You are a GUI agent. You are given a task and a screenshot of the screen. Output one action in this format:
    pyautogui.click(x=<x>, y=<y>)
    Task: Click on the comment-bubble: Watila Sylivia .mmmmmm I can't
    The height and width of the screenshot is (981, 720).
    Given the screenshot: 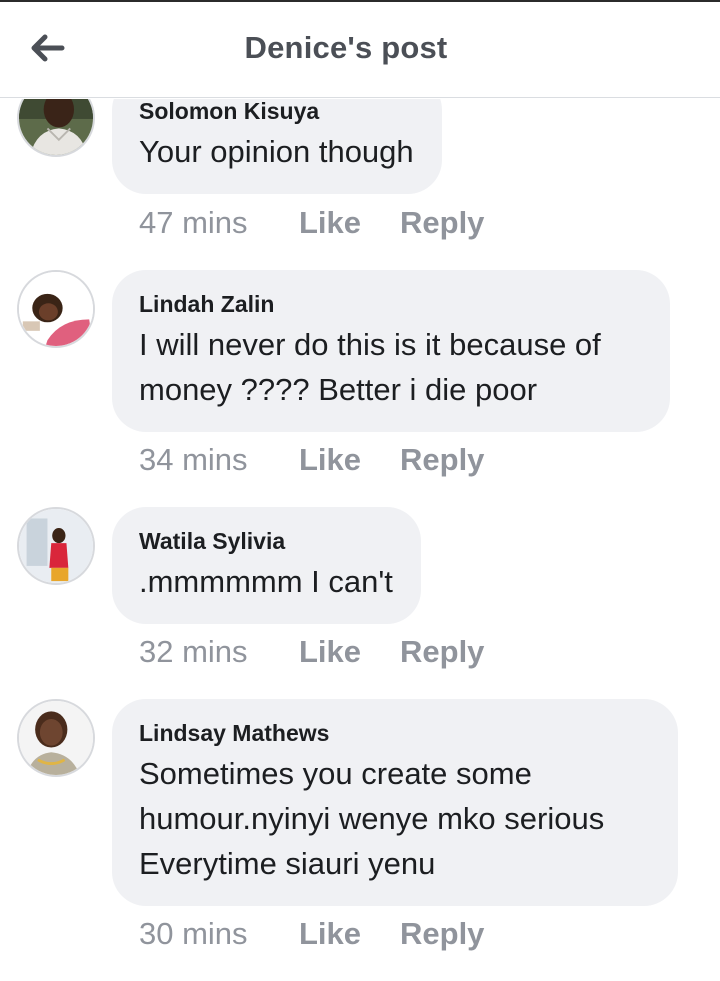 What is the action you would take?
    pyautogui.click(x=266, y=565)
    